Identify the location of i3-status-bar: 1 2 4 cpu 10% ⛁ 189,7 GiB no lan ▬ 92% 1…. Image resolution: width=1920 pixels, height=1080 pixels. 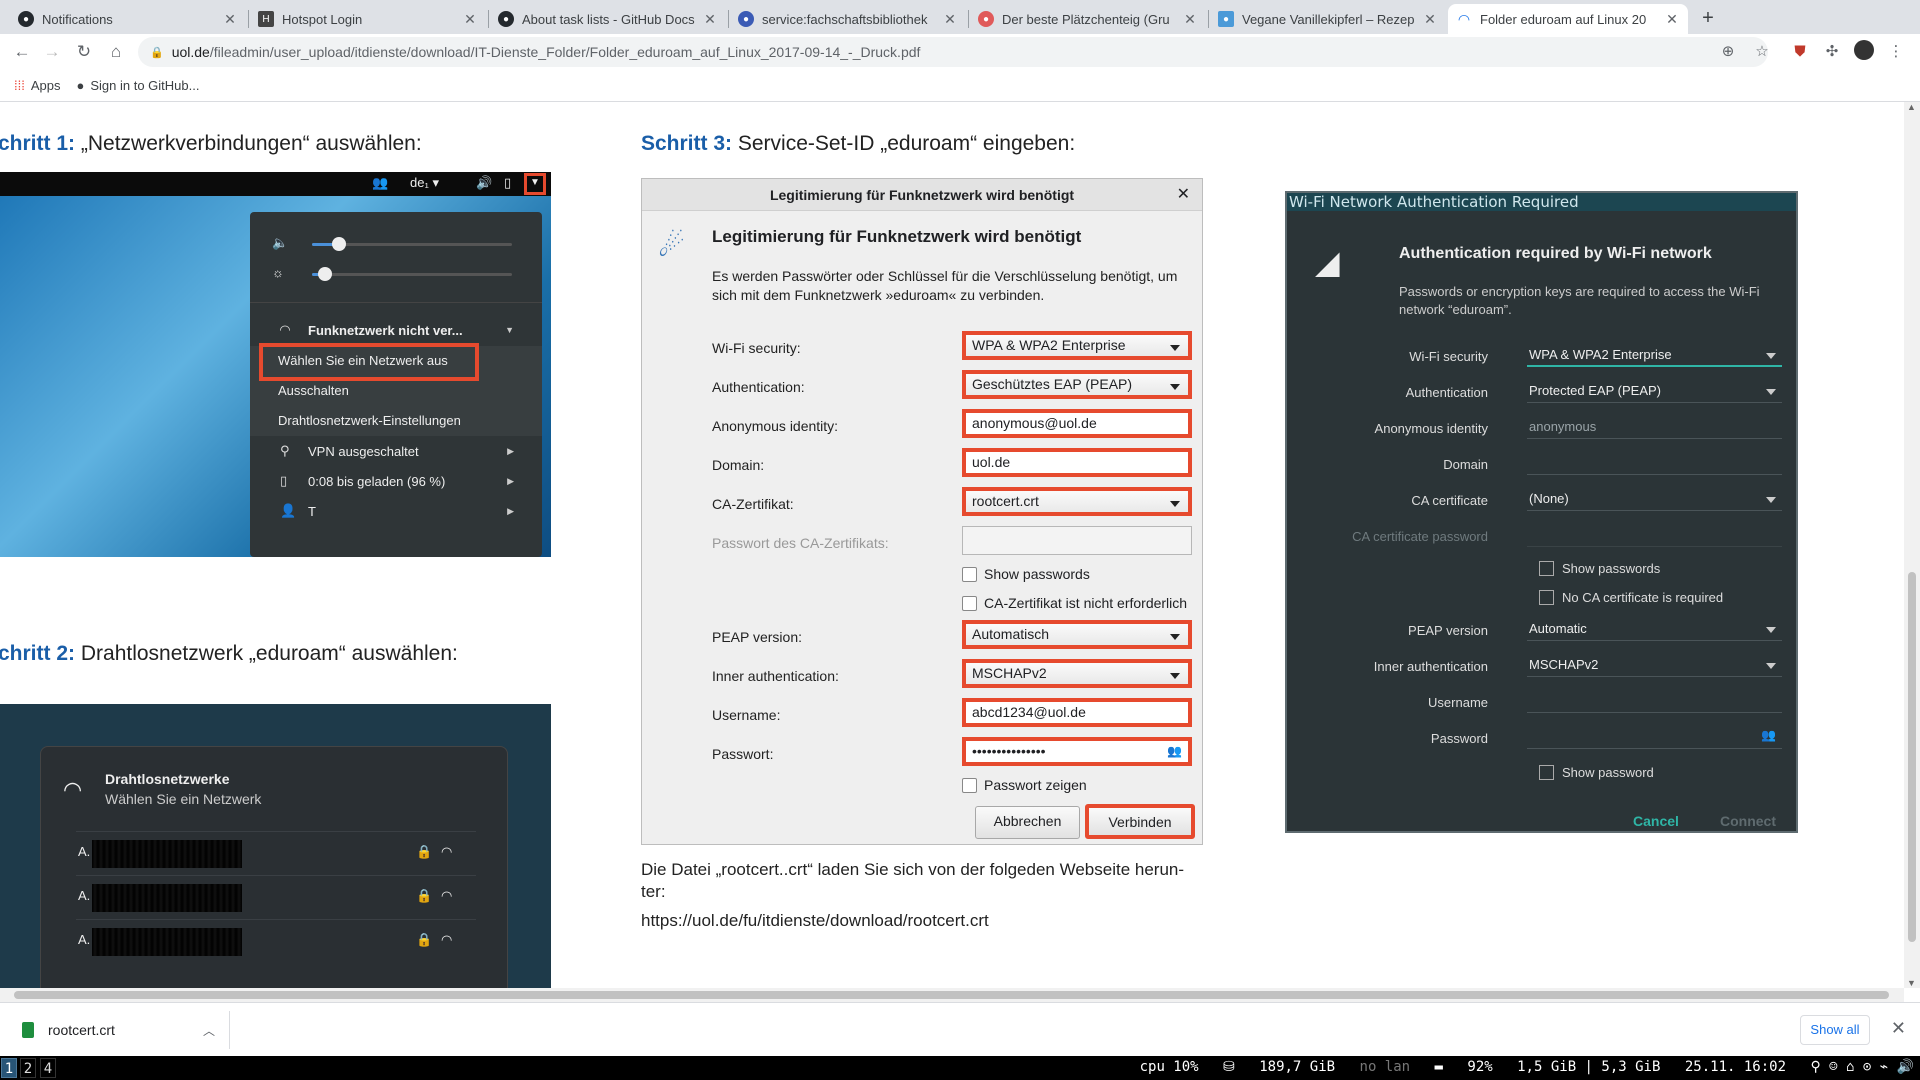
(960, 1068).